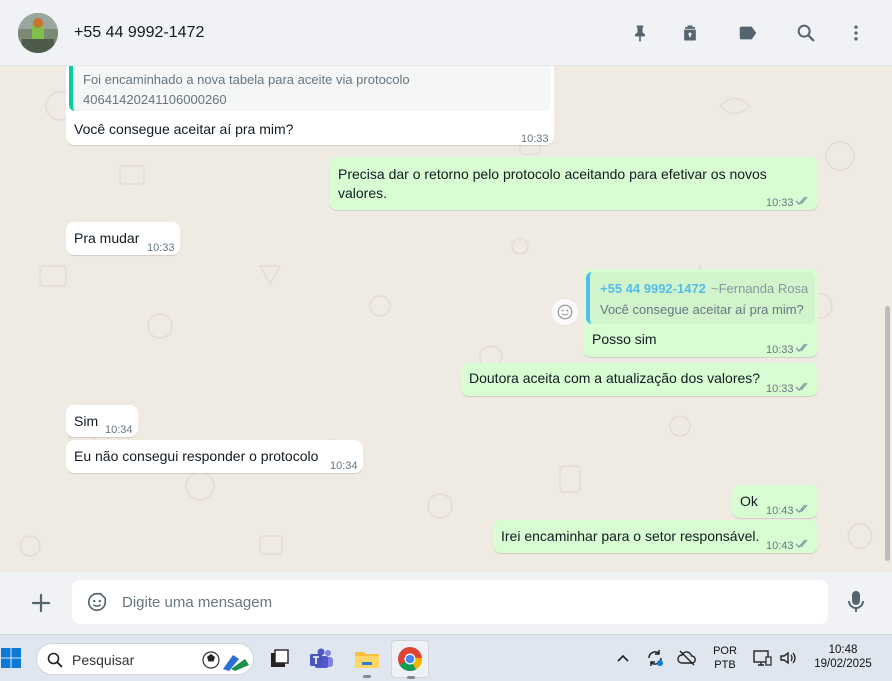  What do you see at coordinates (624, 339) in the screenshot?
I see `message-text: Posso sim` at bounding box center [624, 339].